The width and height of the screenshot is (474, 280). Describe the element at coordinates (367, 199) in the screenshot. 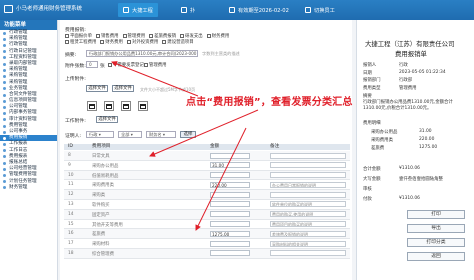

I see `pay-key: 付款` at that location.